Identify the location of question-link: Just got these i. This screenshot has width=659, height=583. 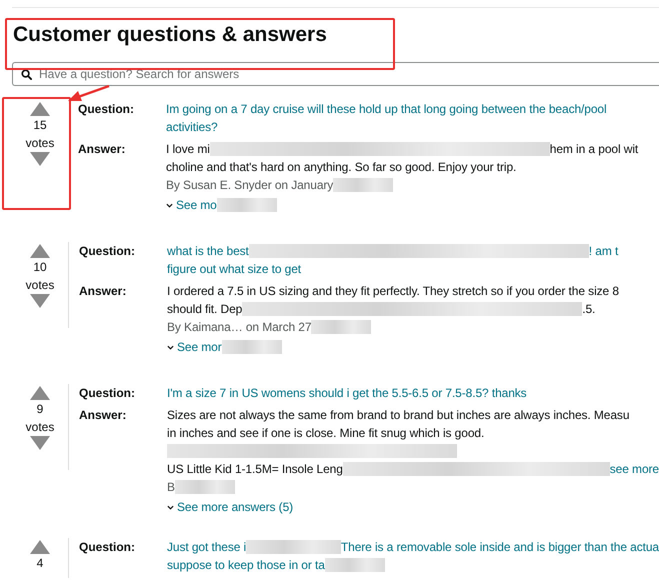
(206, 547).